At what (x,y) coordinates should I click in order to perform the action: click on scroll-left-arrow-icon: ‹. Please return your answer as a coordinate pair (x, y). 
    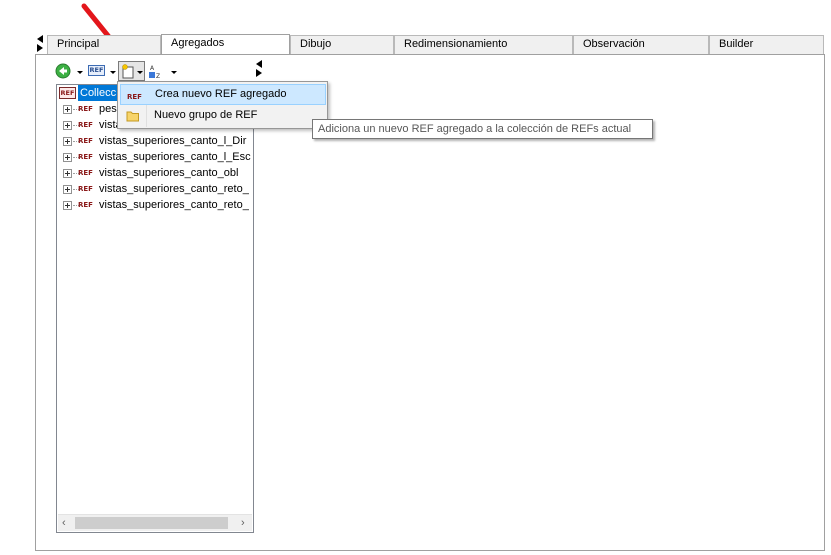
    Looking at the image, I should click on (64, 523).